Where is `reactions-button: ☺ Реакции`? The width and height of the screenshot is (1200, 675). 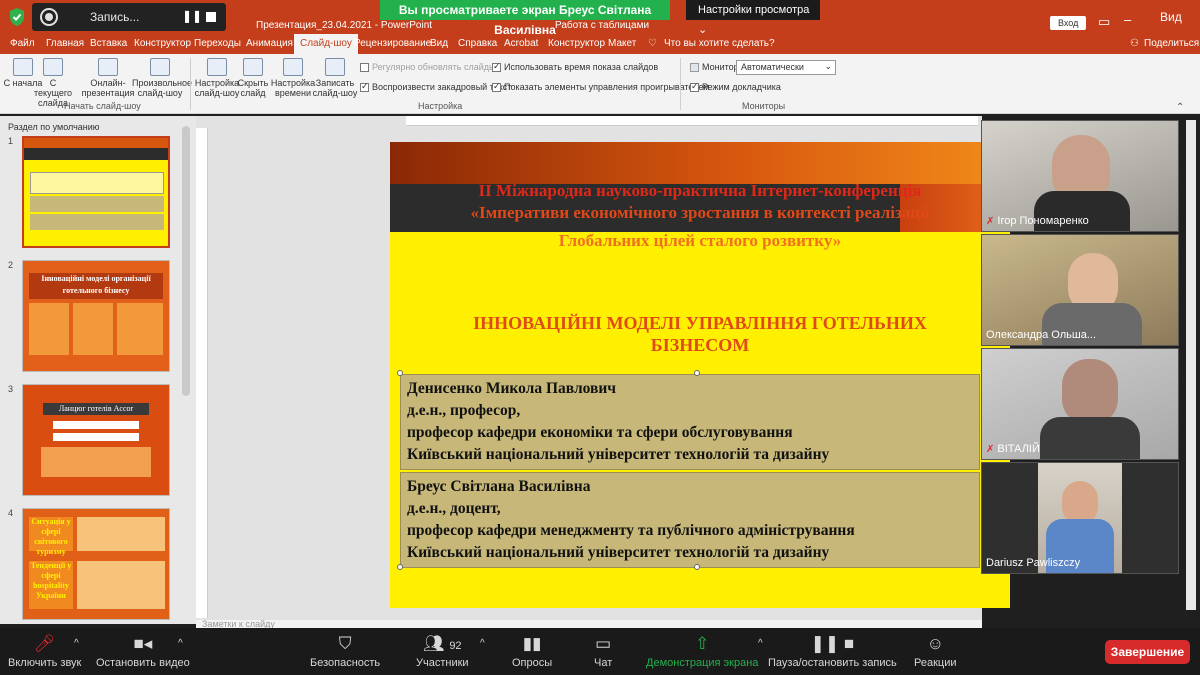 reactions-button: ☺ Реакции is located at coordinates (935, 651).